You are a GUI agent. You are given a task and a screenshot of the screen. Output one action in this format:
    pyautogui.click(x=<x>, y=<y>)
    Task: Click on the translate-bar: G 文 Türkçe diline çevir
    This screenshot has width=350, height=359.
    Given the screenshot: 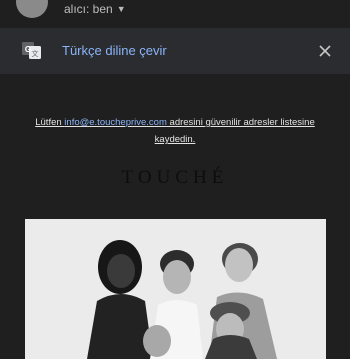 What is the action you would take?
    pyautogui.click(x=175, y=51)
    